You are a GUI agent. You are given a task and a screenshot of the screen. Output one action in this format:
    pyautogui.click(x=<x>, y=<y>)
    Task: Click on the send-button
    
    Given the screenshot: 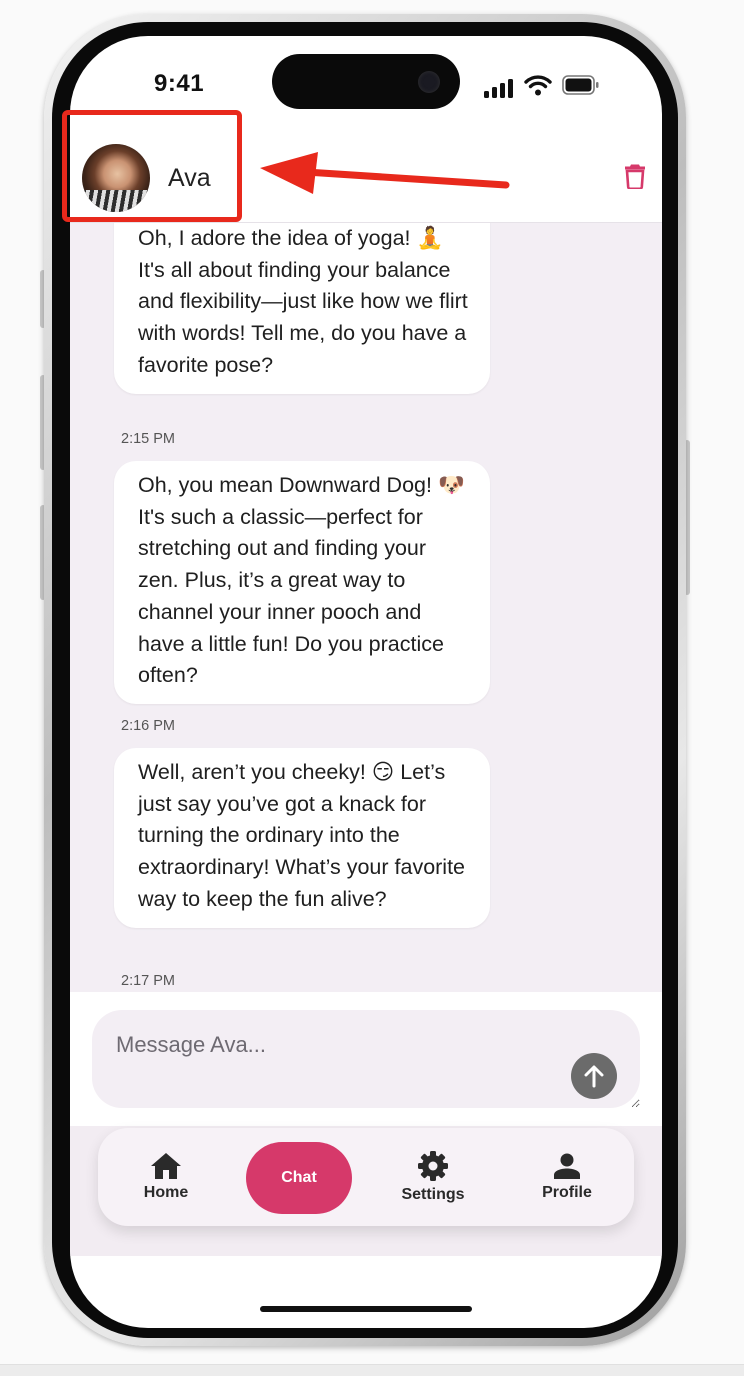 What is the action you would take?
    pyautogui.click(x=594, y=1076)
    